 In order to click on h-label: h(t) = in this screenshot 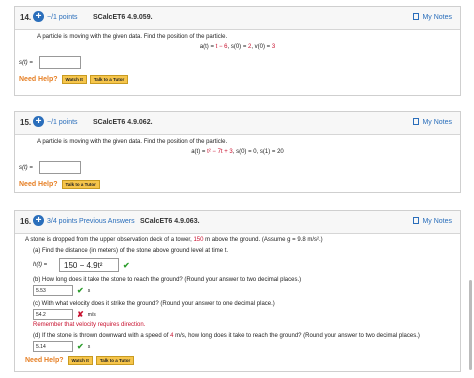, I will do `click(40, 265)`.